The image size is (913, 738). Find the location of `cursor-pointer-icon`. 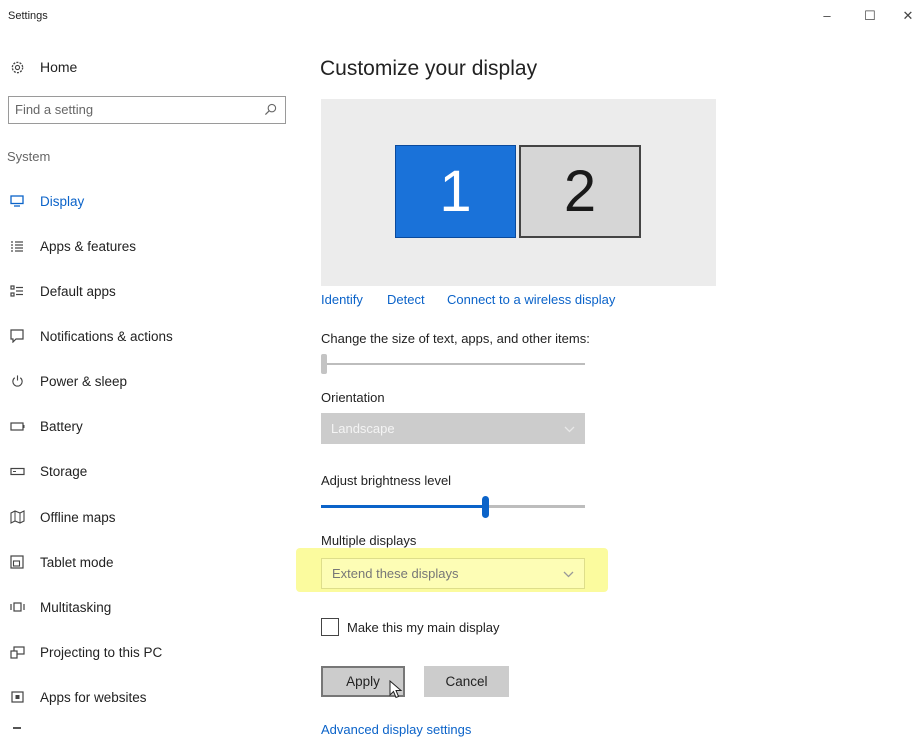

cursor-pointer-icon is located at coordinates (396, 692).